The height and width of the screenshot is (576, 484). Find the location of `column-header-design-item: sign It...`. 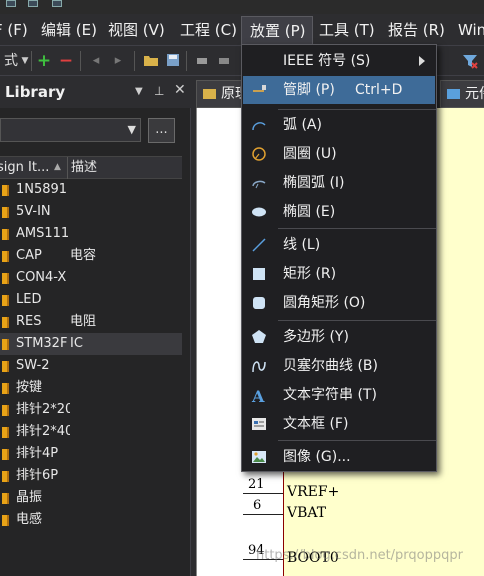

column-header-design-item: sign It... is located at coordinates (24, 167).